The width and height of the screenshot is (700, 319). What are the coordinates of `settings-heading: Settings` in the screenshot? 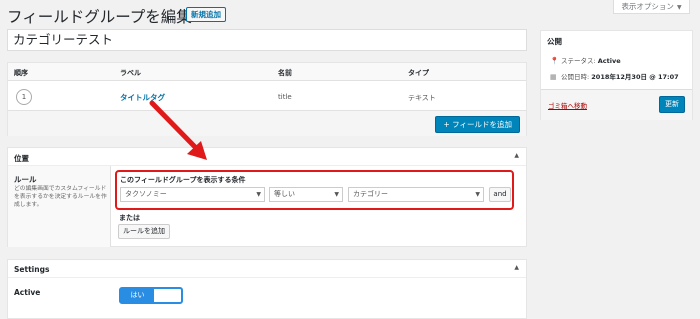 It's located at (32, 269).